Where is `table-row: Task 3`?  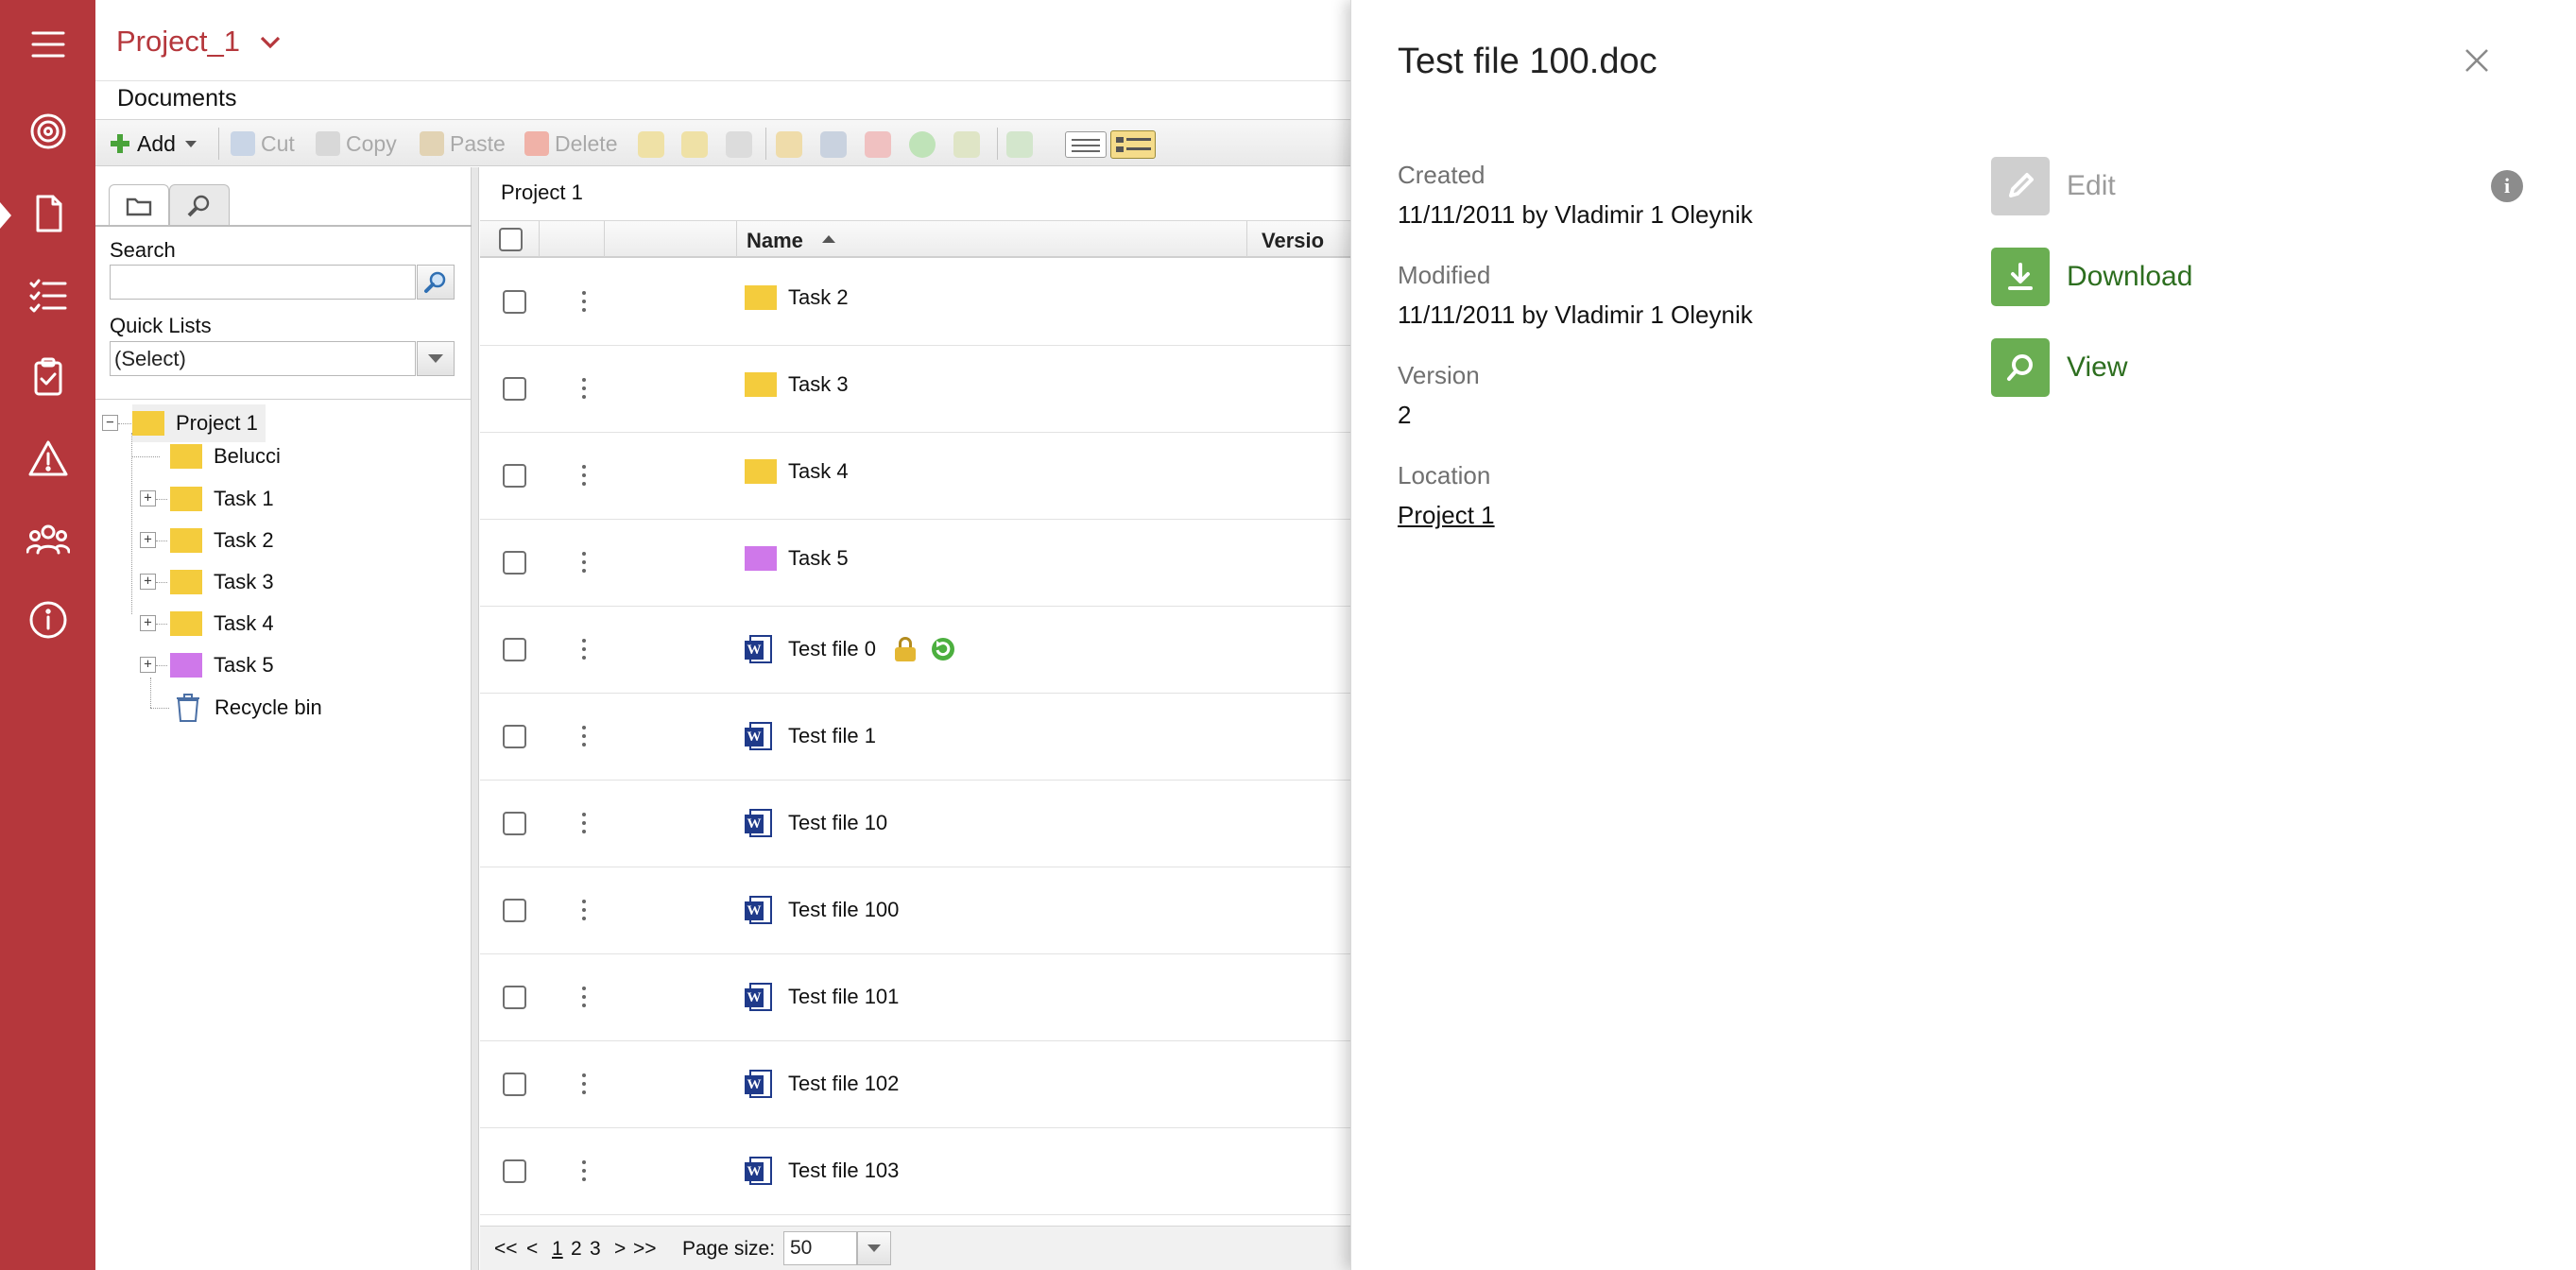 table-row: Task 3 is located at coordinates (915, 389).